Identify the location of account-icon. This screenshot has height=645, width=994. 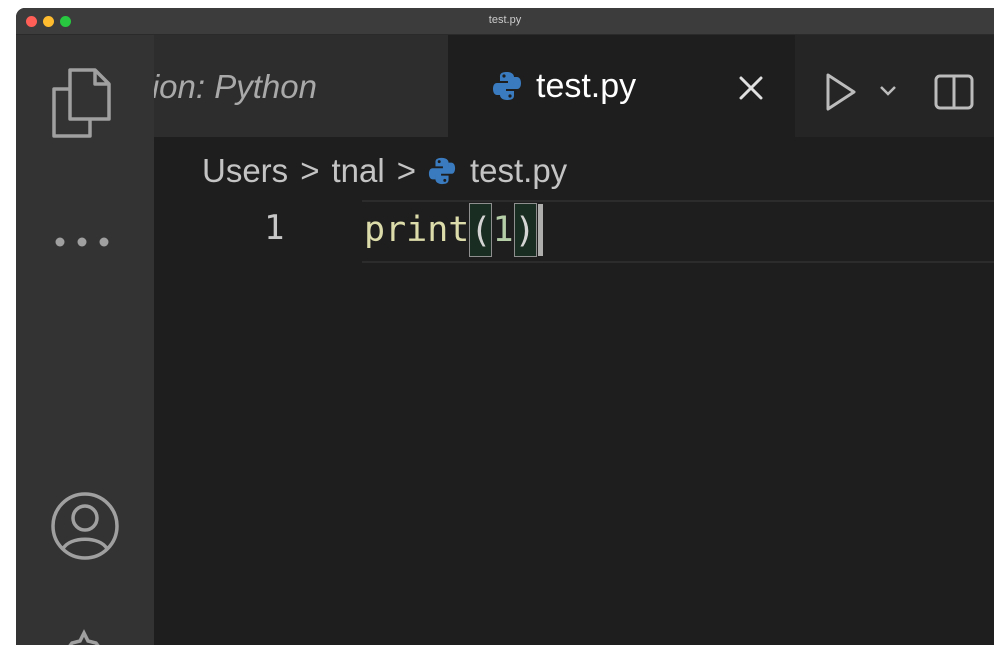
(85, 526).